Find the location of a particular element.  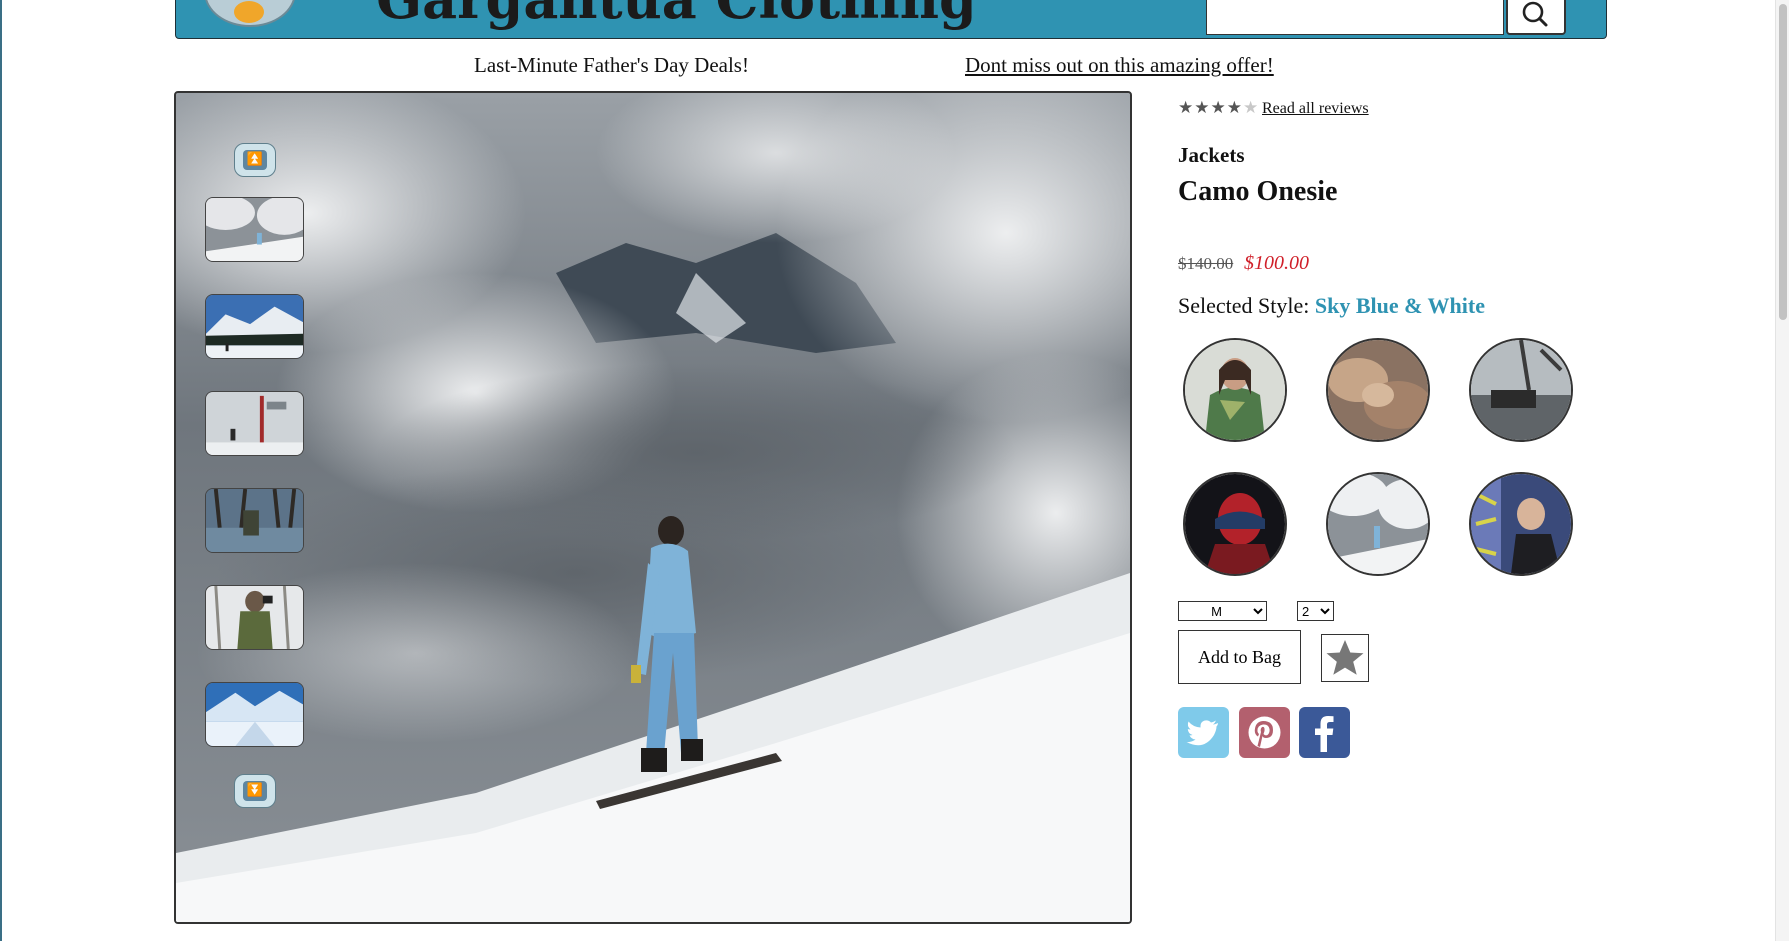

twitter-icon is located at coordinates (1203, 732).